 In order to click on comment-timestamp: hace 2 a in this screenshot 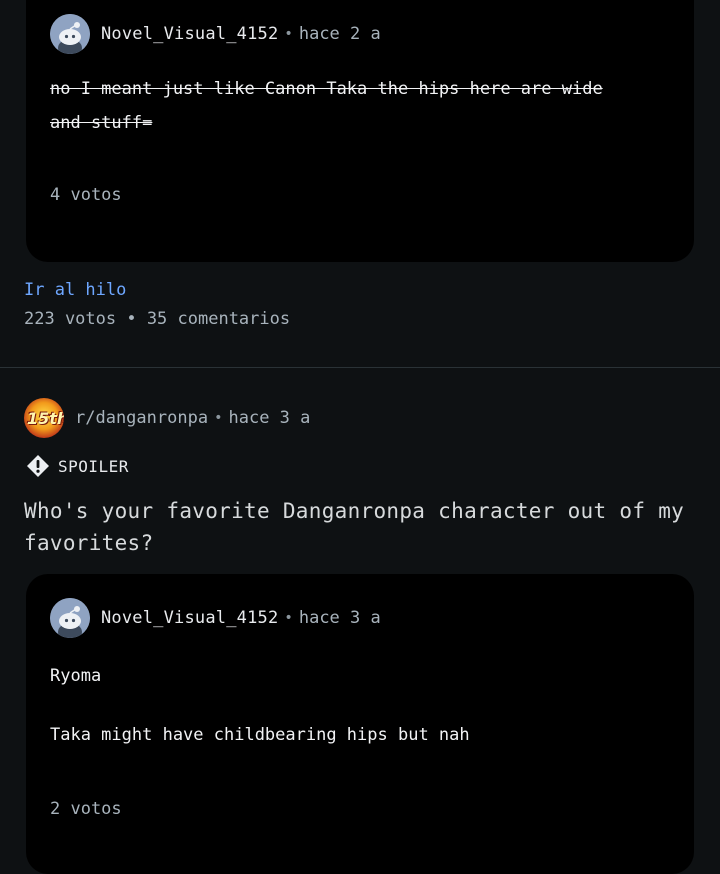, I will do `click(339, 34)`.